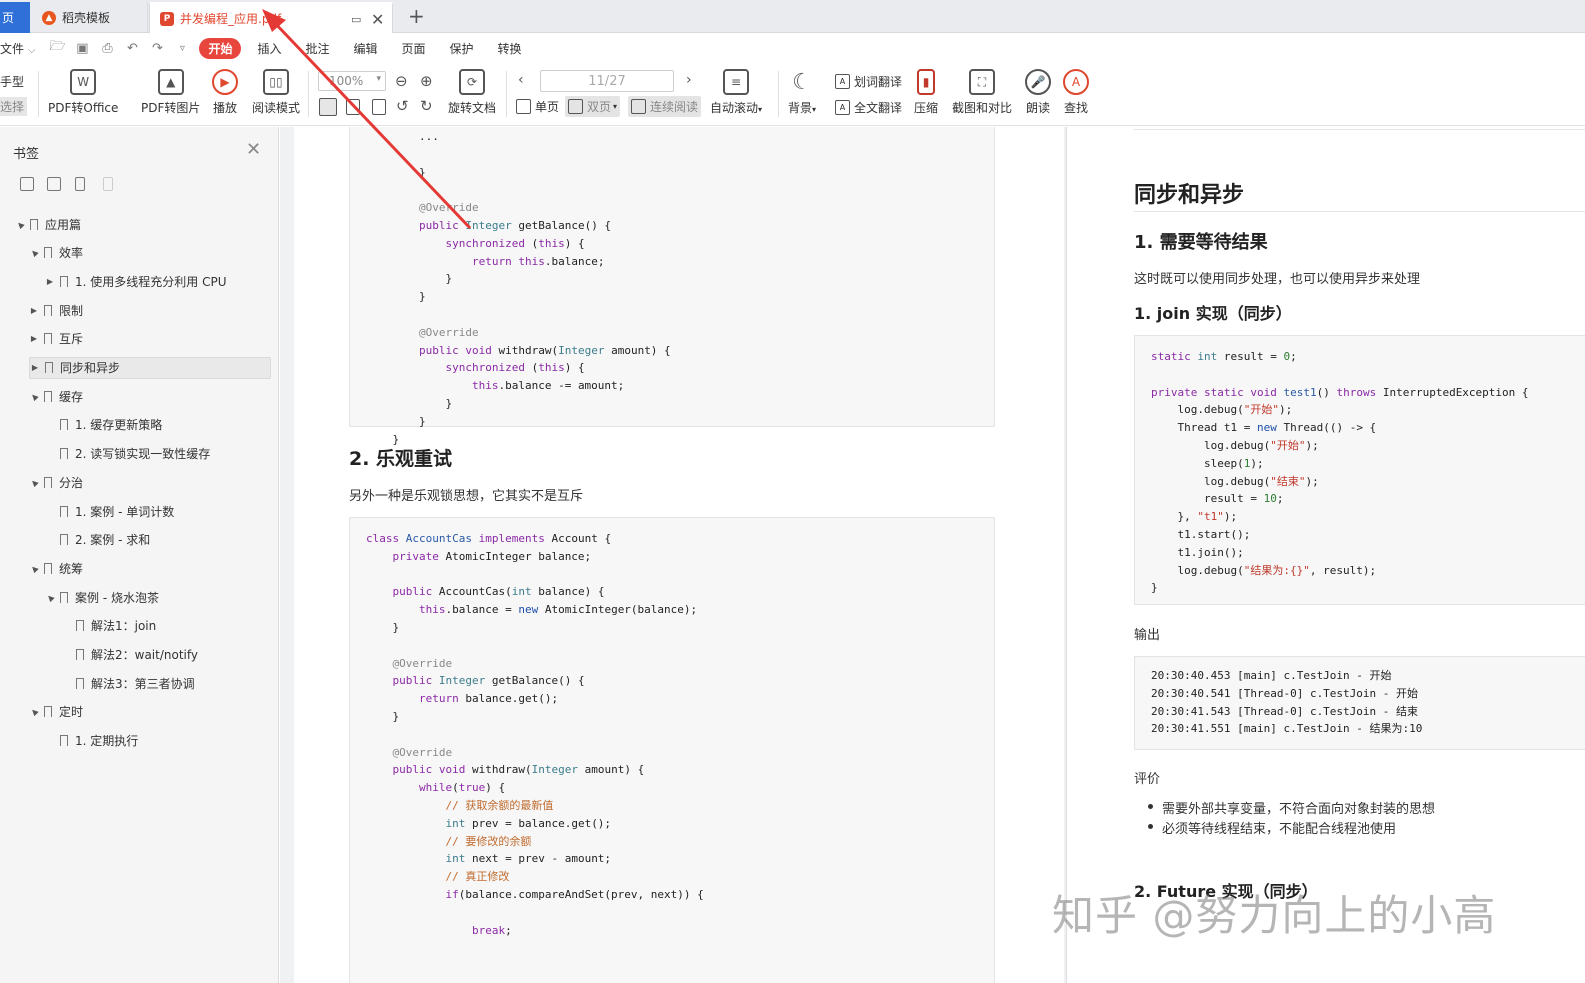  What do you see at coordinates (128, 683) in the screenshot?
I see `bookmark-item: 解法3：第三者协调` at bounding box center [128, 683].